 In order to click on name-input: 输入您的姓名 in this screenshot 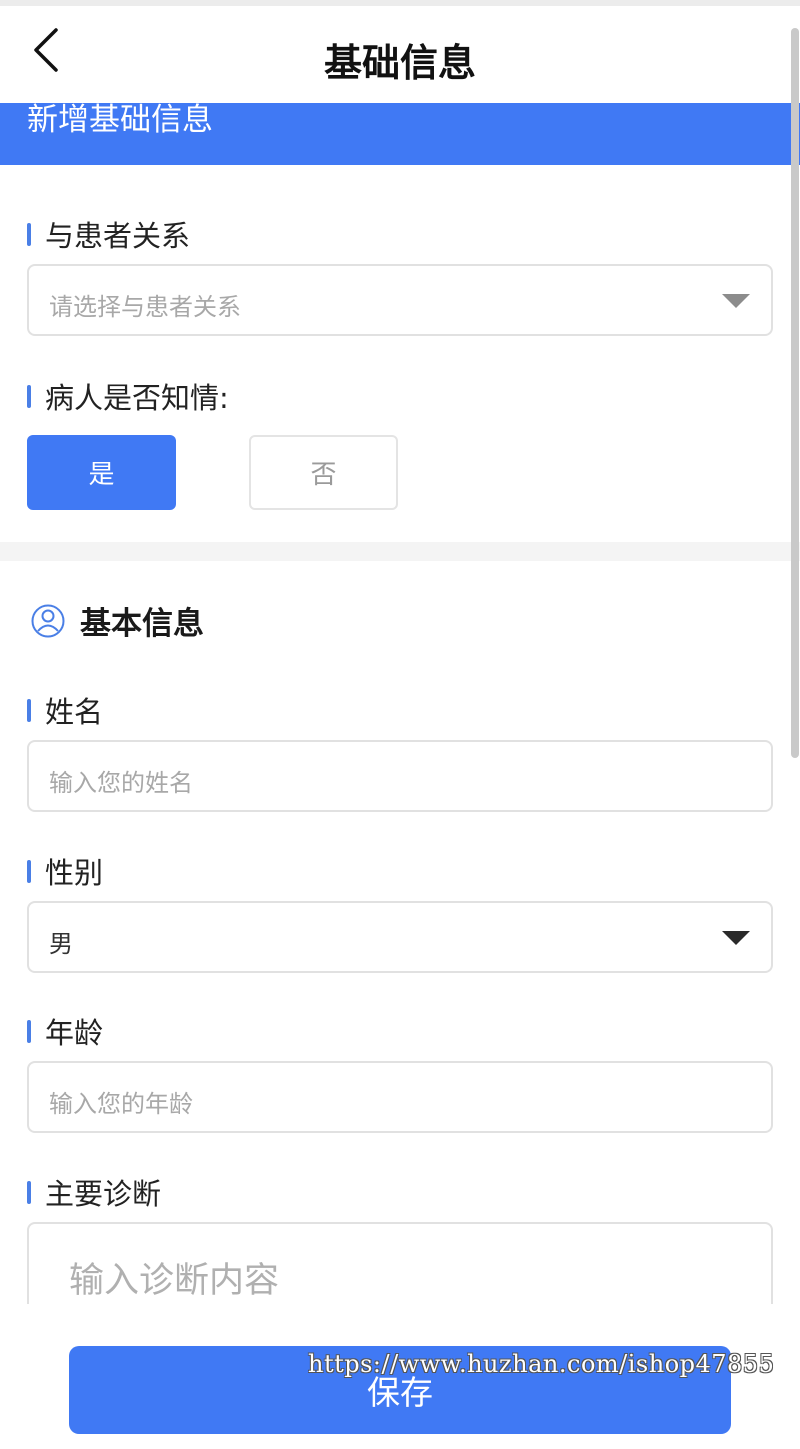, I will do `click(400, 776)`.